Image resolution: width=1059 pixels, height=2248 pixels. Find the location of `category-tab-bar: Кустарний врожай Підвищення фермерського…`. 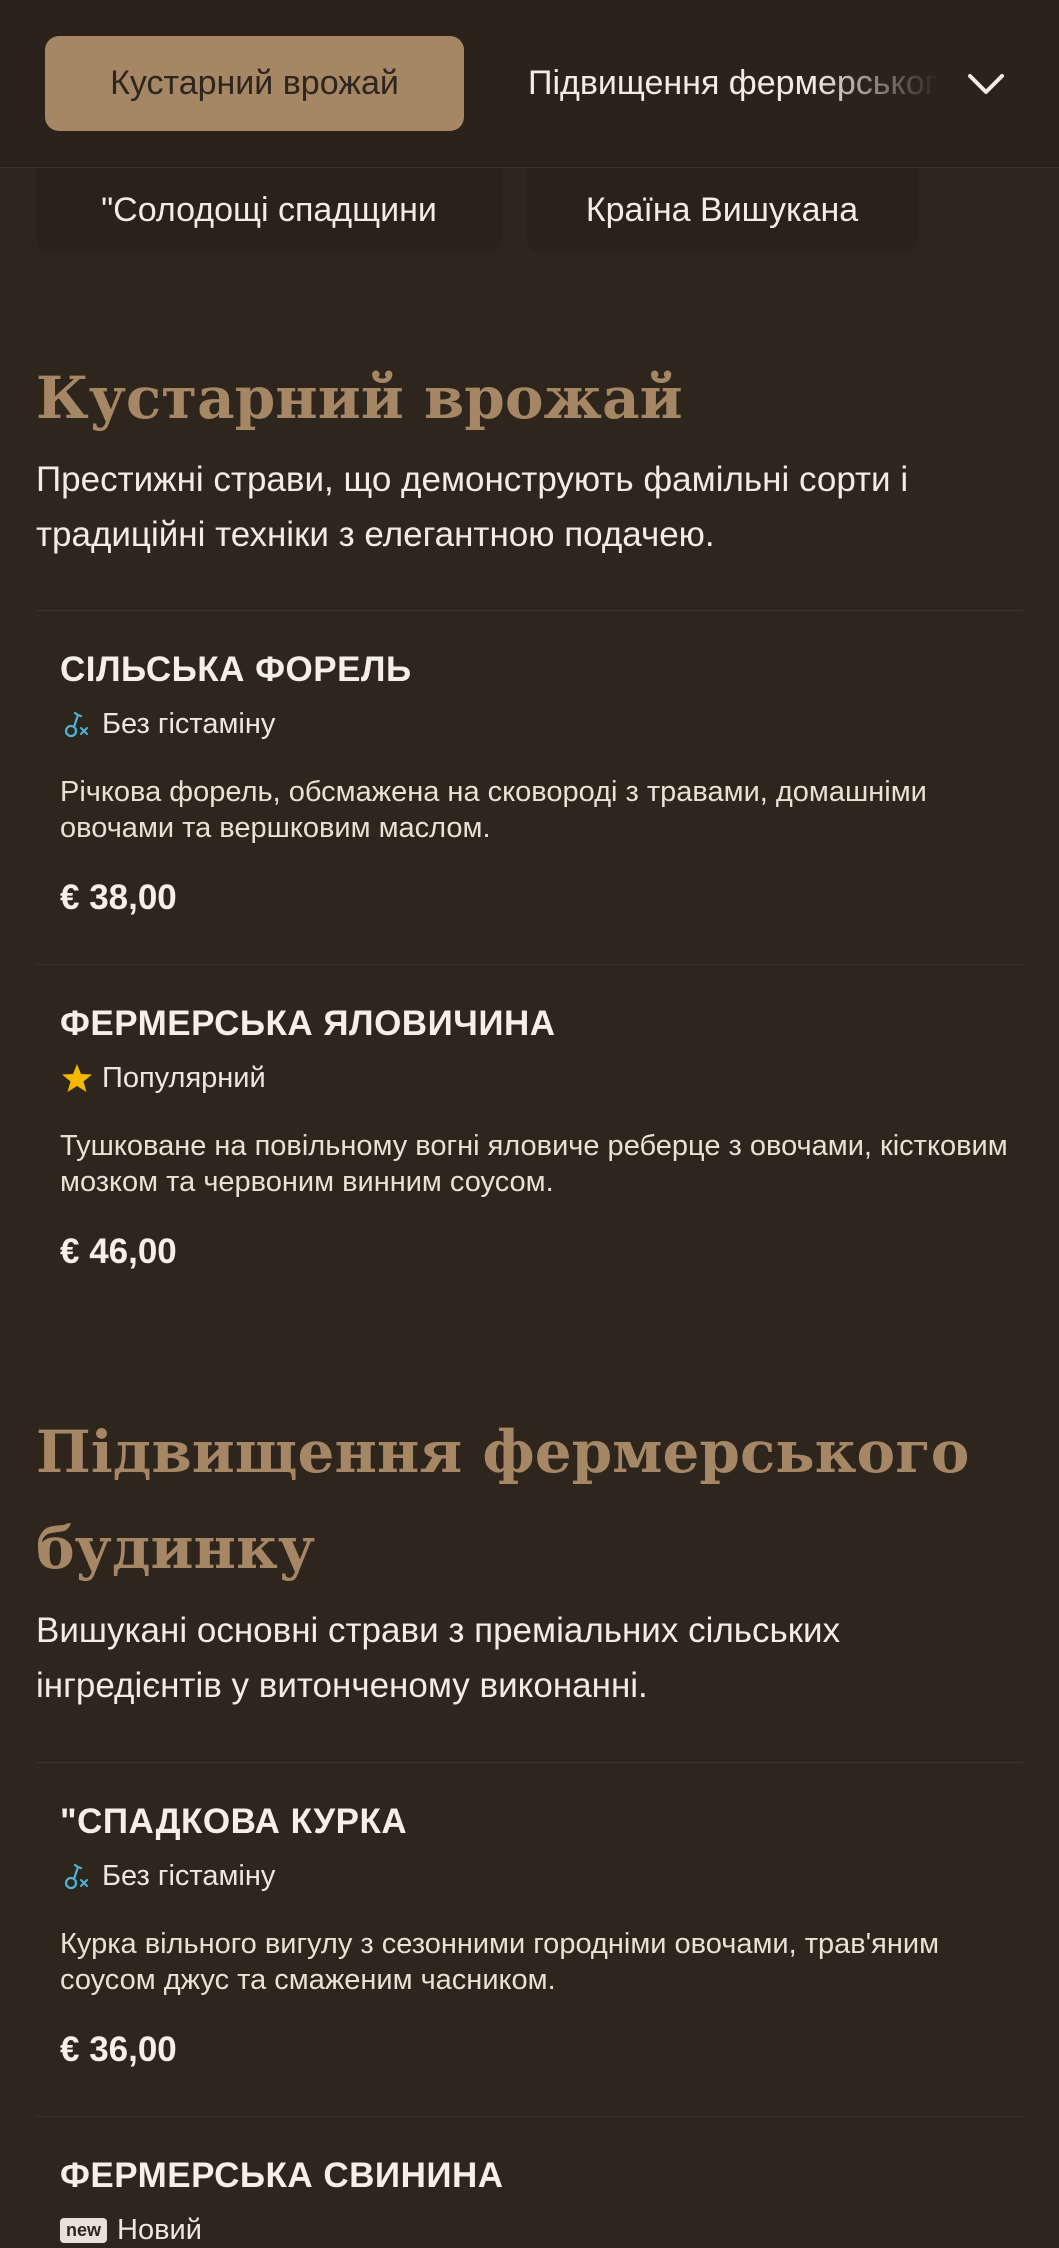

category-tab-bar: Кустарний врожай Підвищення фермерського… is located at coordinates (529, 84).